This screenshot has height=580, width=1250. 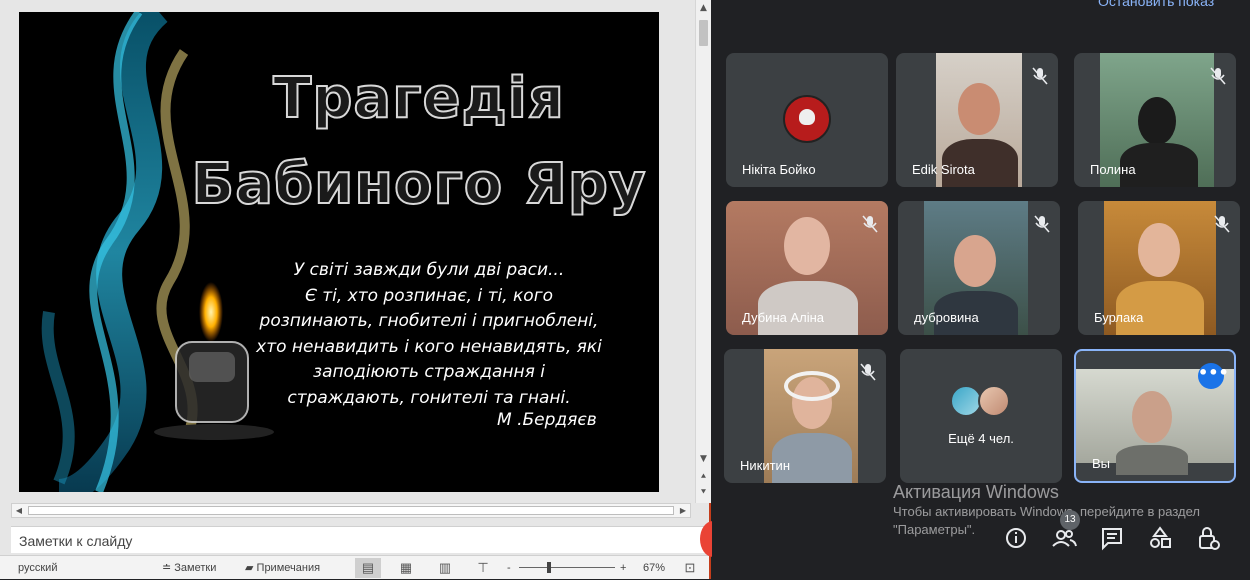 I want to click on scroll-down-icon: ▼, so click(x=703, y=459).